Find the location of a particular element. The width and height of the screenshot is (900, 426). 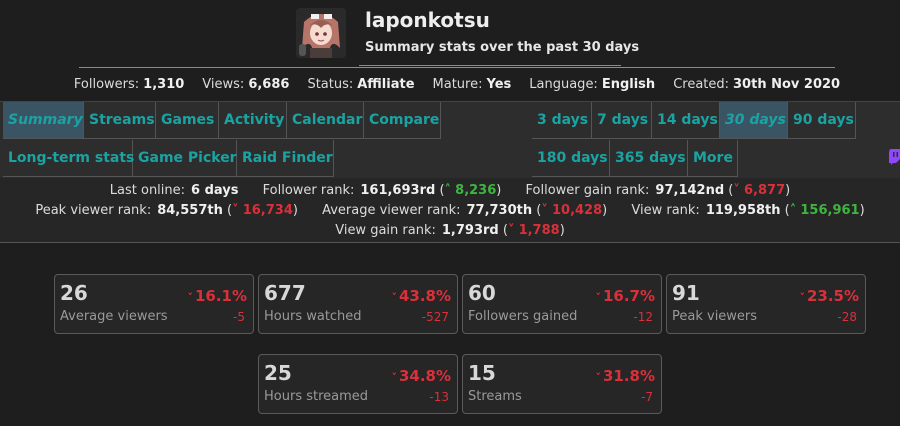

last-online: Last online: 6 days is located at coordinates (174, 190).